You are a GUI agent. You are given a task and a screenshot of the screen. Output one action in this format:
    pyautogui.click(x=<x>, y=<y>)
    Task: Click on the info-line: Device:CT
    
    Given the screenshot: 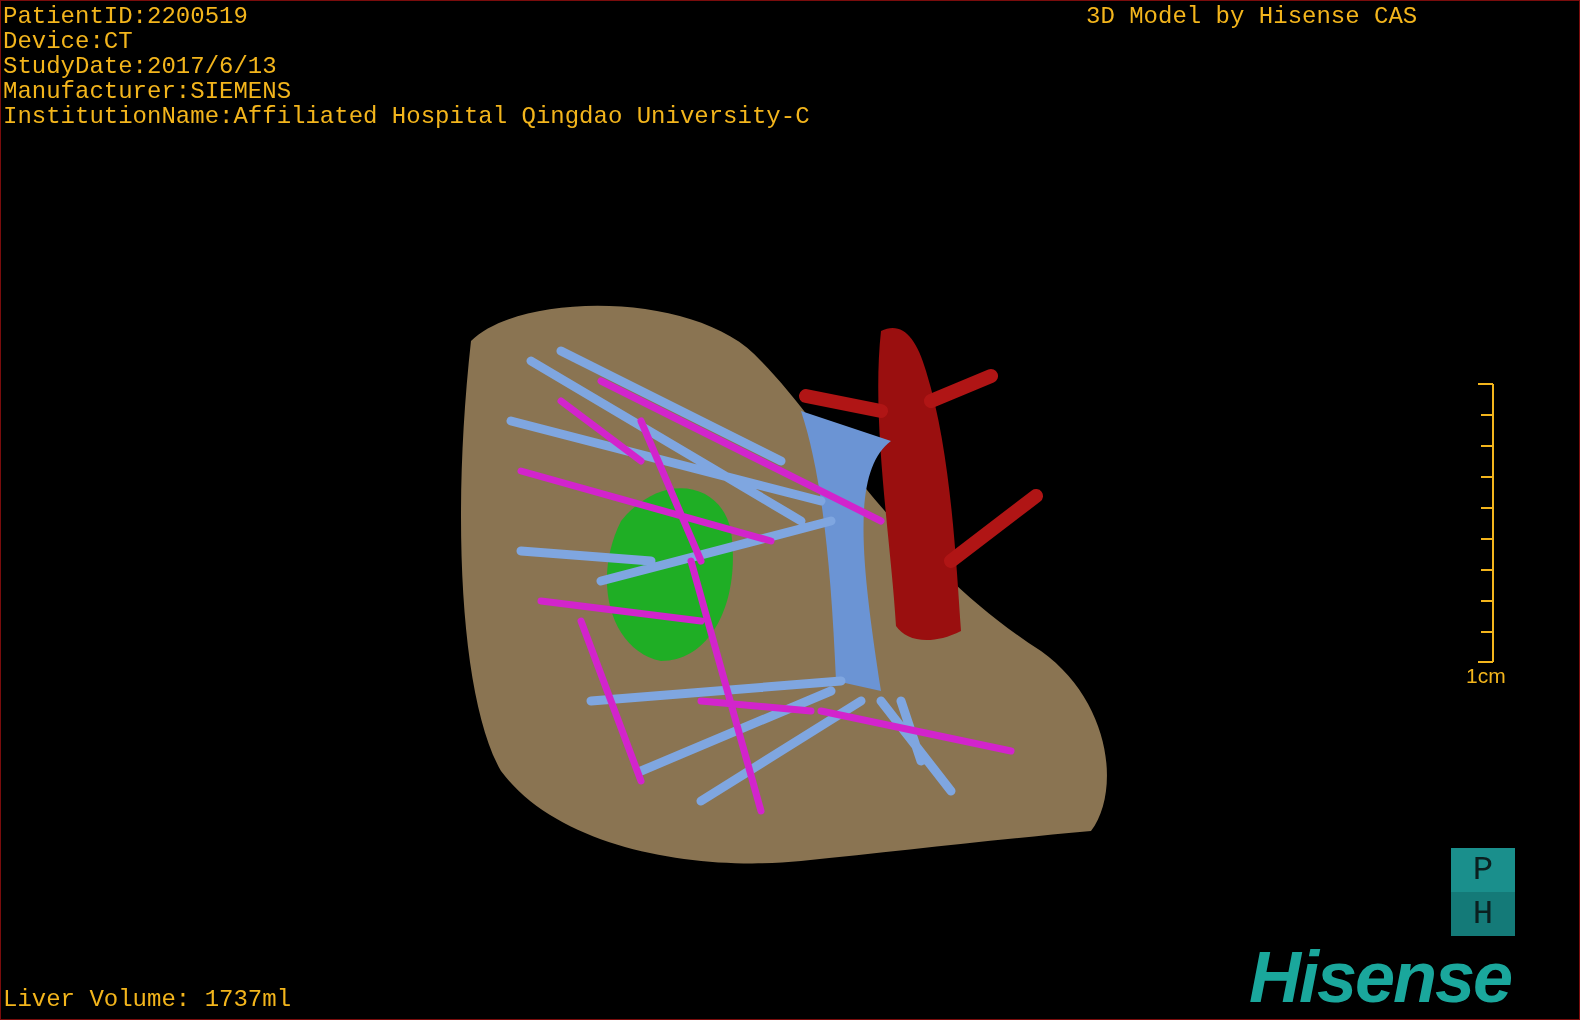 What is the action you would take?
    pyautogui.click(x=68, y=41)
    